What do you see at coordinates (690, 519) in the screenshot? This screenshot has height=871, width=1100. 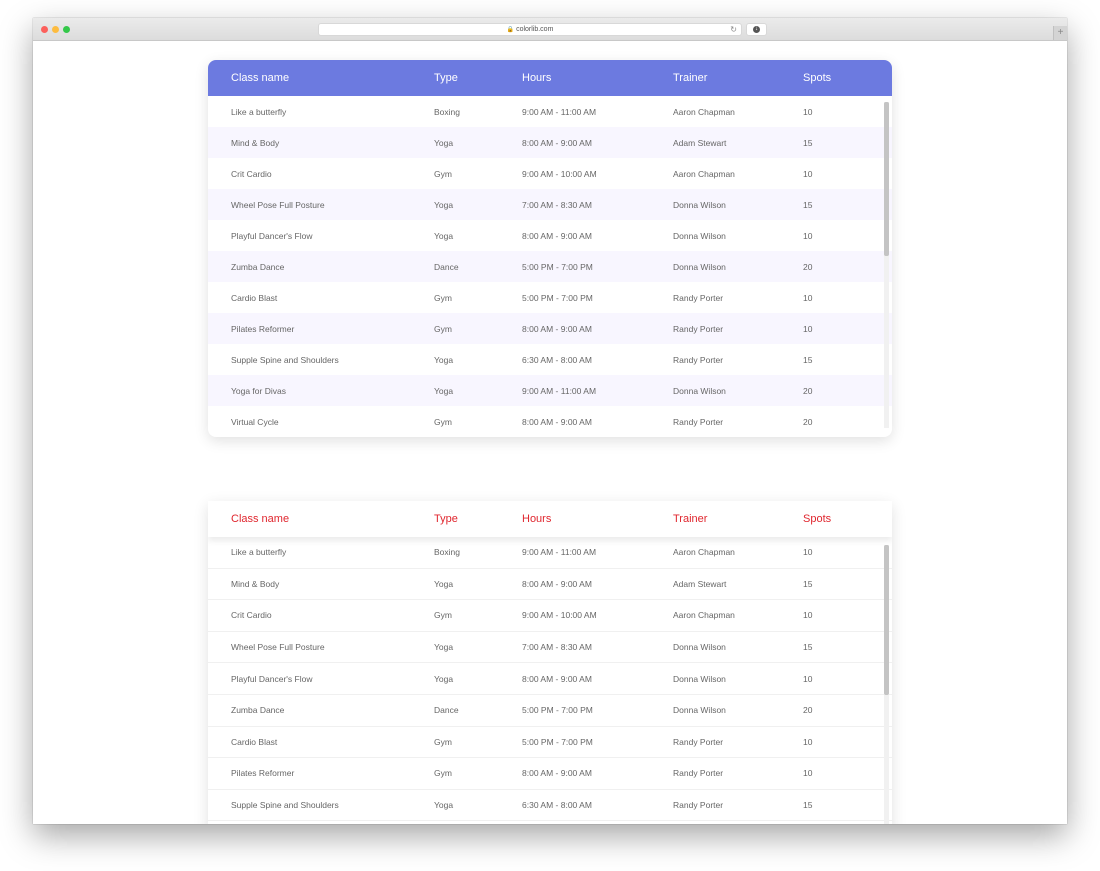 I see `header-trainer: Trainer` at bounding box center [690, 519].